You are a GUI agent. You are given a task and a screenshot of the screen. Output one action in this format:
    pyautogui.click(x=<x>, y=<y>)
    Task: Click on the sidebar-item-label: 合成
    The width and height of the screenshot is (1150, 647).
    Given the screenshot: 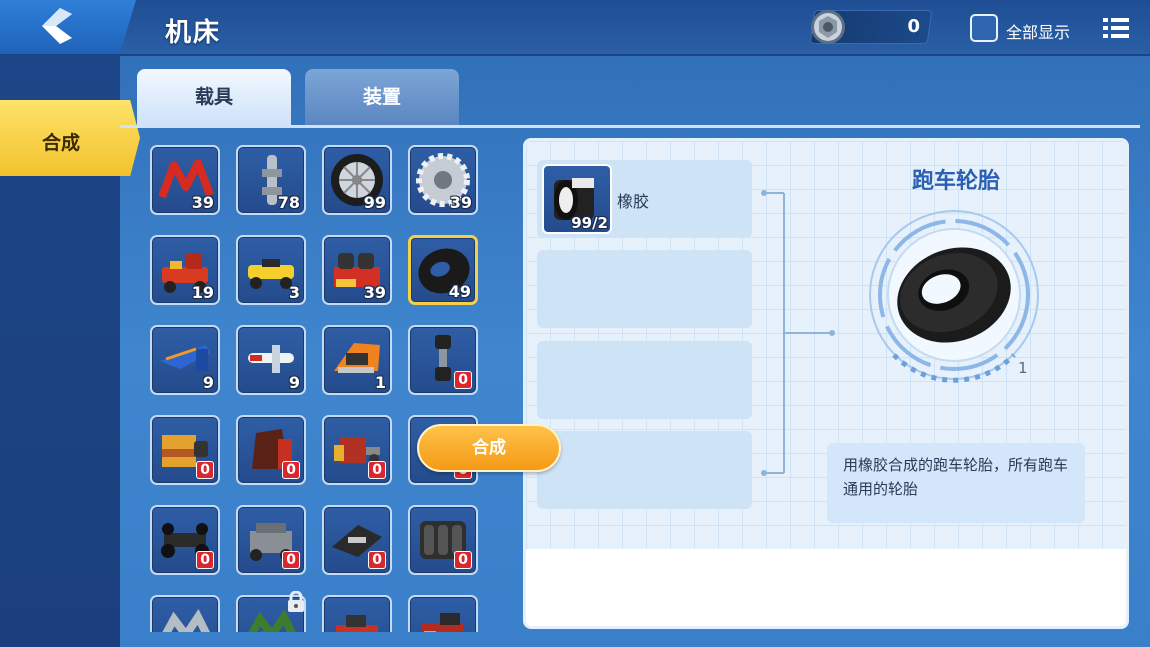 What is the action you would take?
    pyautogui.click(x=61, y=143)
    